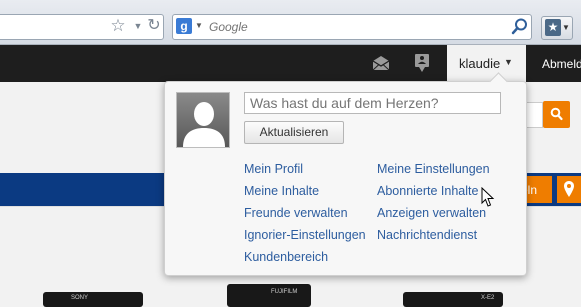 This screenshot has height=307, width=581. What do you see at coordinates (372, 103) in the screenshot?
I see `status-input` at bounding box center [372, 103].